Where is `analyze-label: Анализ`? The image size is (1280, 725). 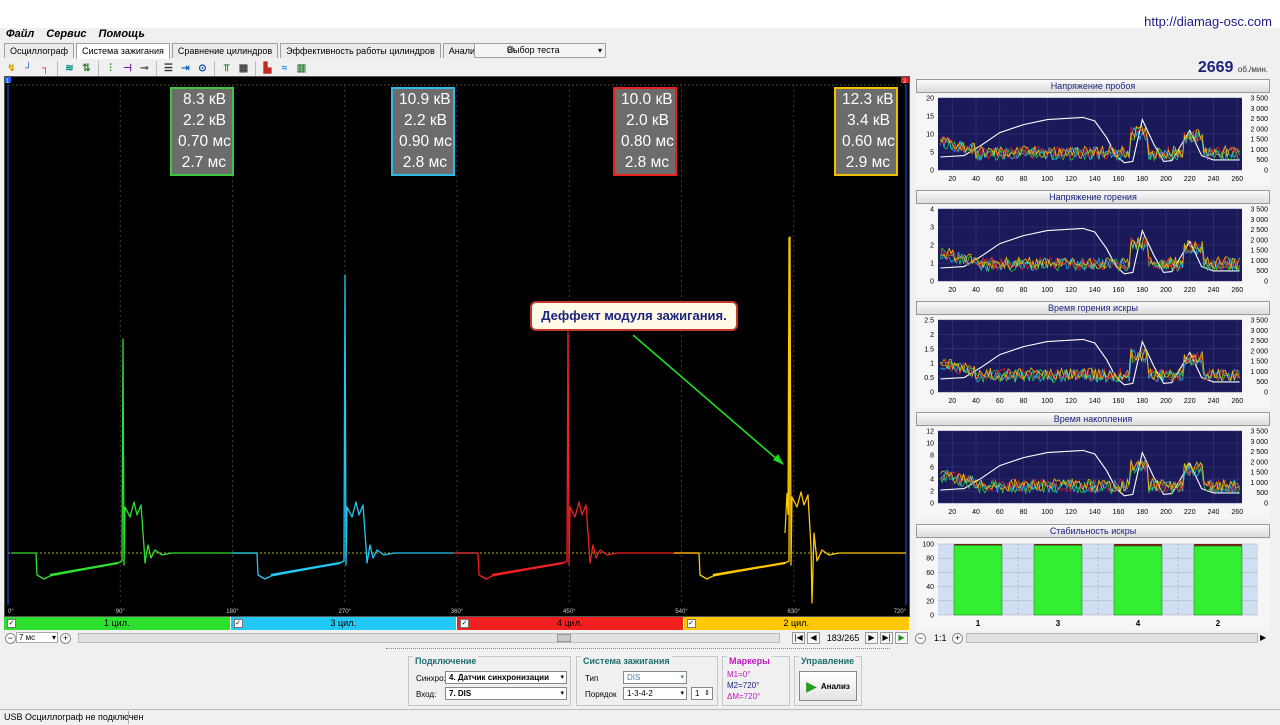 analyze-label: Анализ is located at coordinates (835, 686).